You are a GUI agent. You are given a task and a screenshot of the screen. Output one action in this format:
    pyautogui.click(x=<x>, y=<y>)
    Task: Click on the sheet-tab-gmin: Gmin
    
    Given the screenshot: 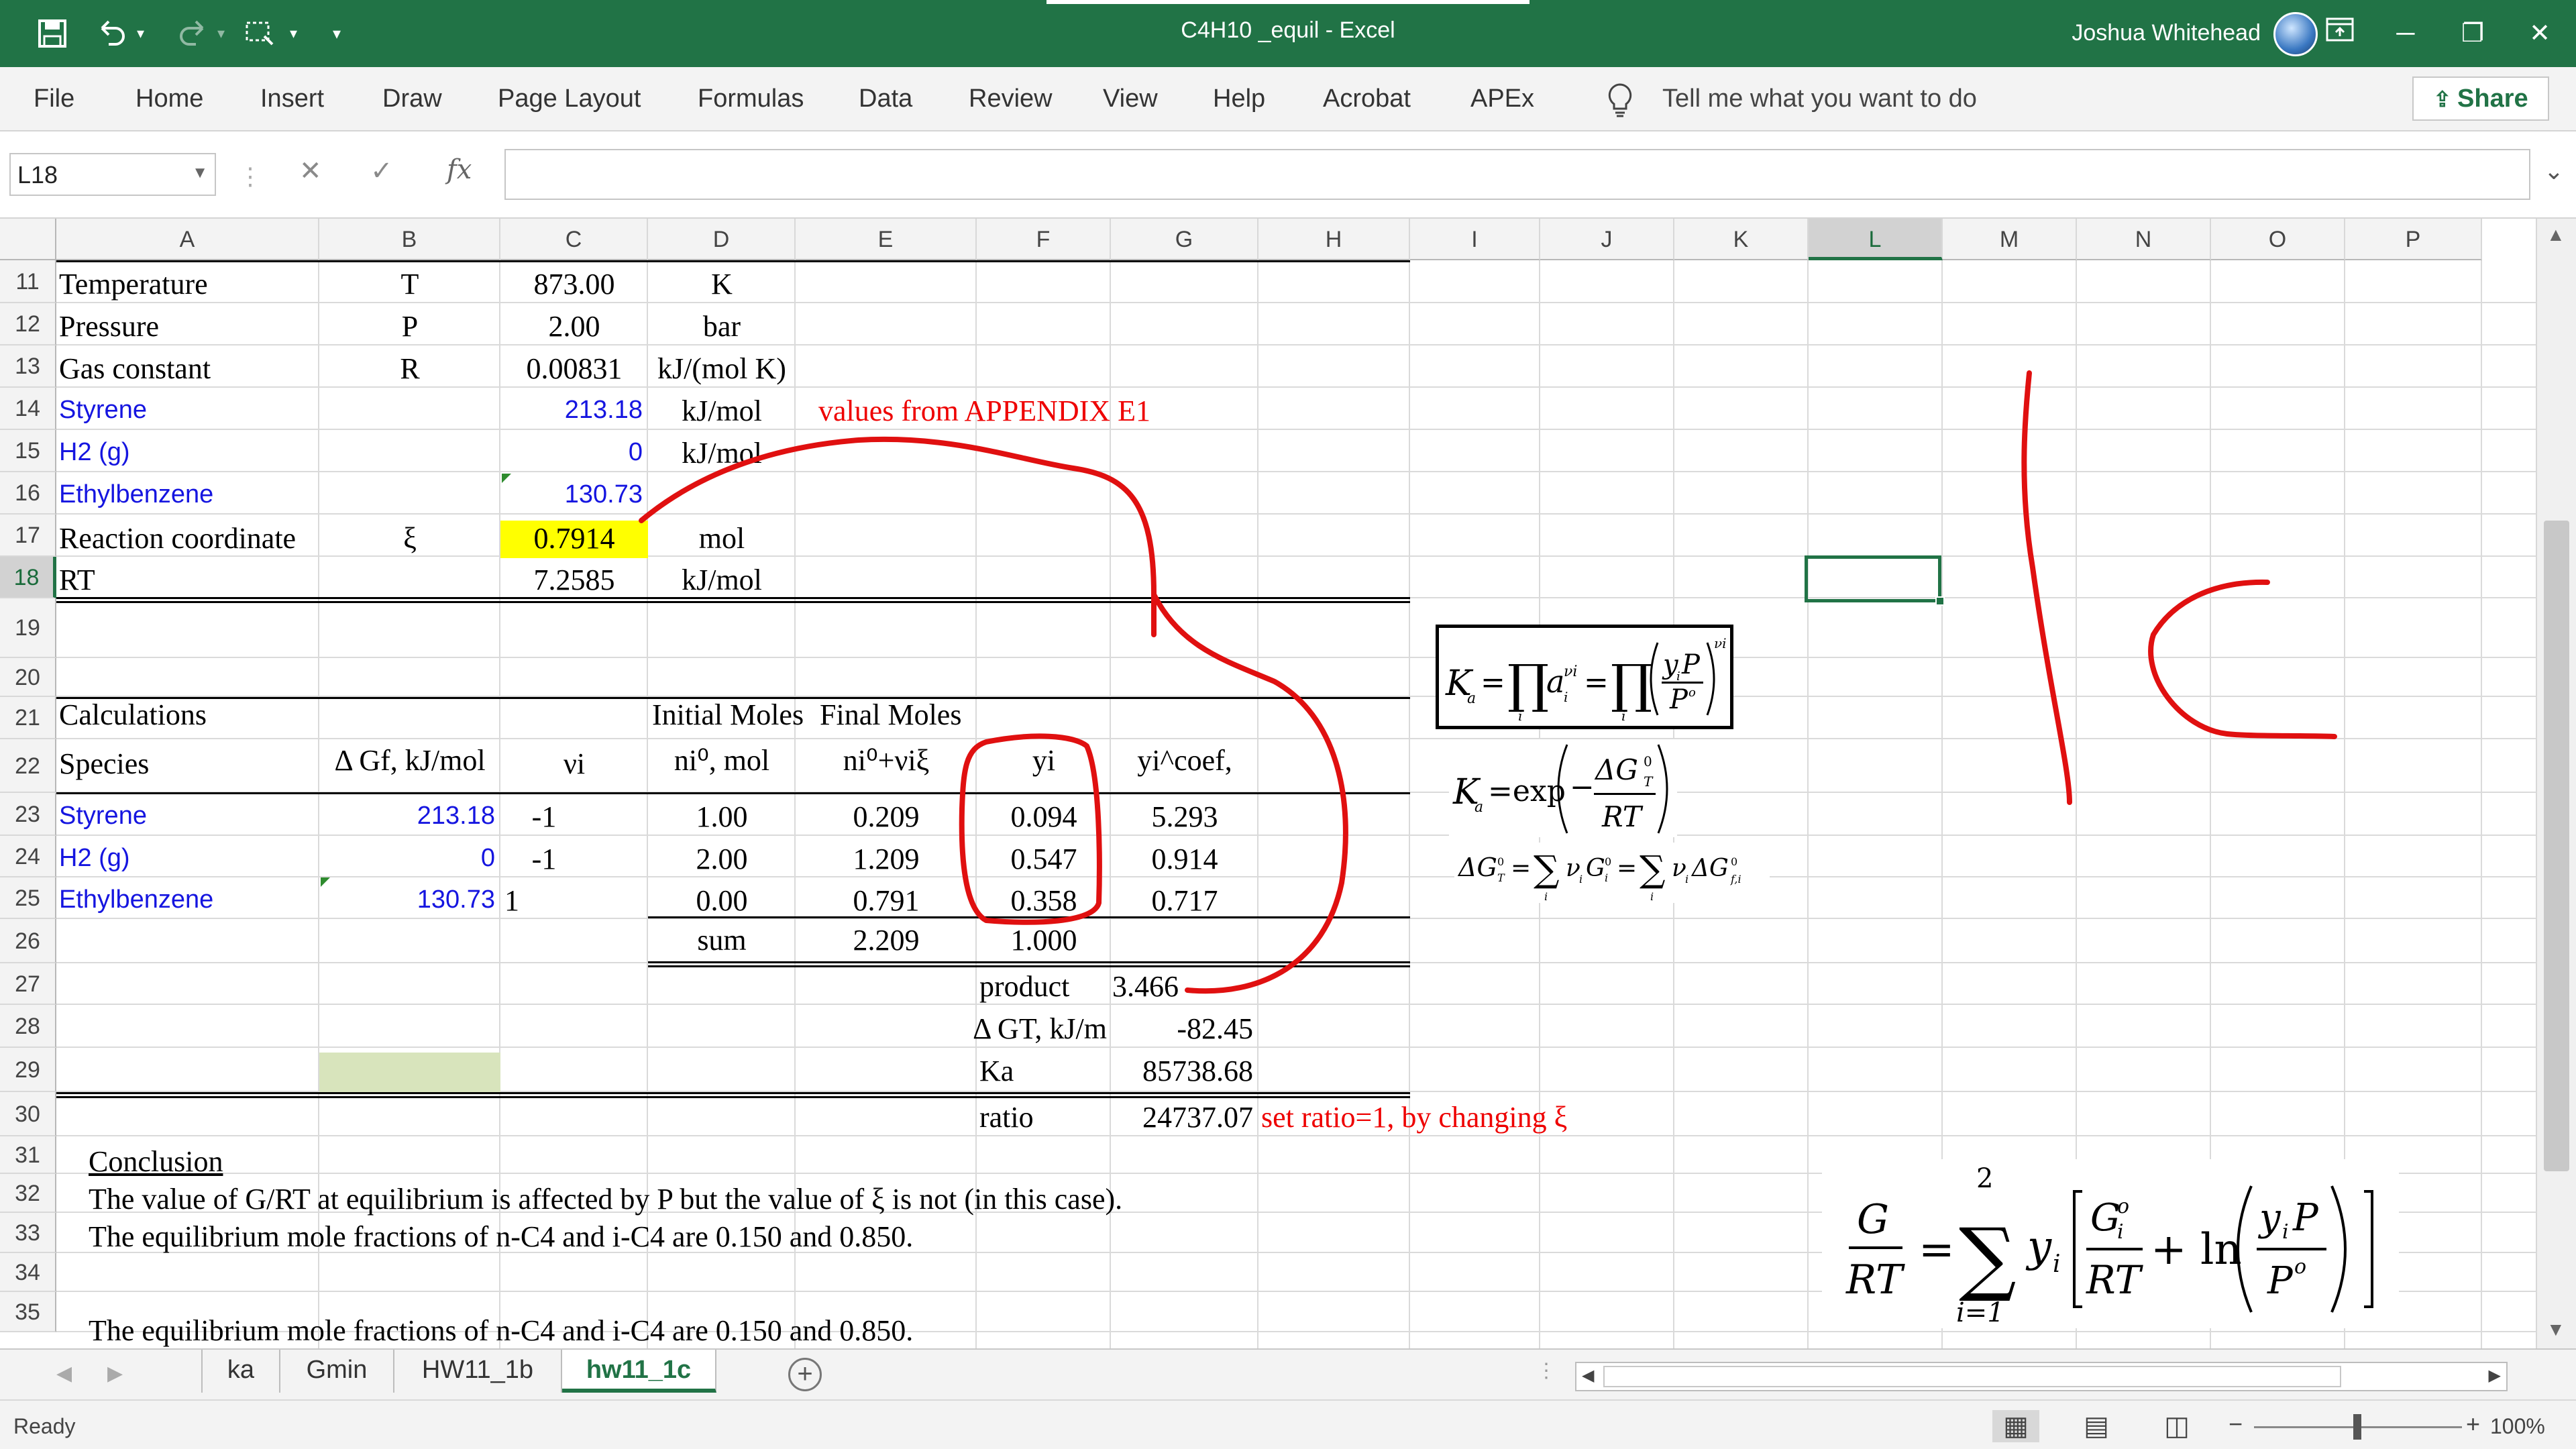 What is the action you would take?
    pyautogui.click(x=337, y=1371)
    